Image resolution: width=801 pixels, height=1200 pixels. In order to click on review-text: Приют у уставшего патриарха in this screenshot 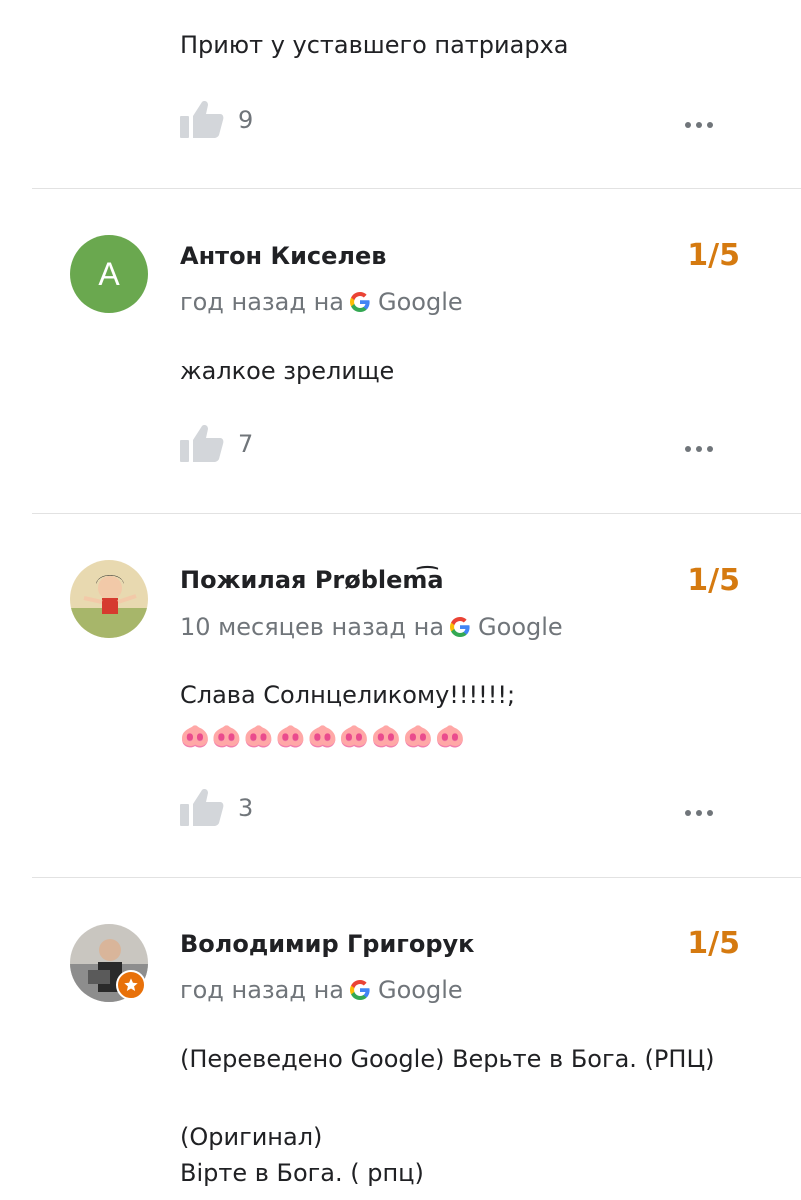, I will do `click(374, 45)`.